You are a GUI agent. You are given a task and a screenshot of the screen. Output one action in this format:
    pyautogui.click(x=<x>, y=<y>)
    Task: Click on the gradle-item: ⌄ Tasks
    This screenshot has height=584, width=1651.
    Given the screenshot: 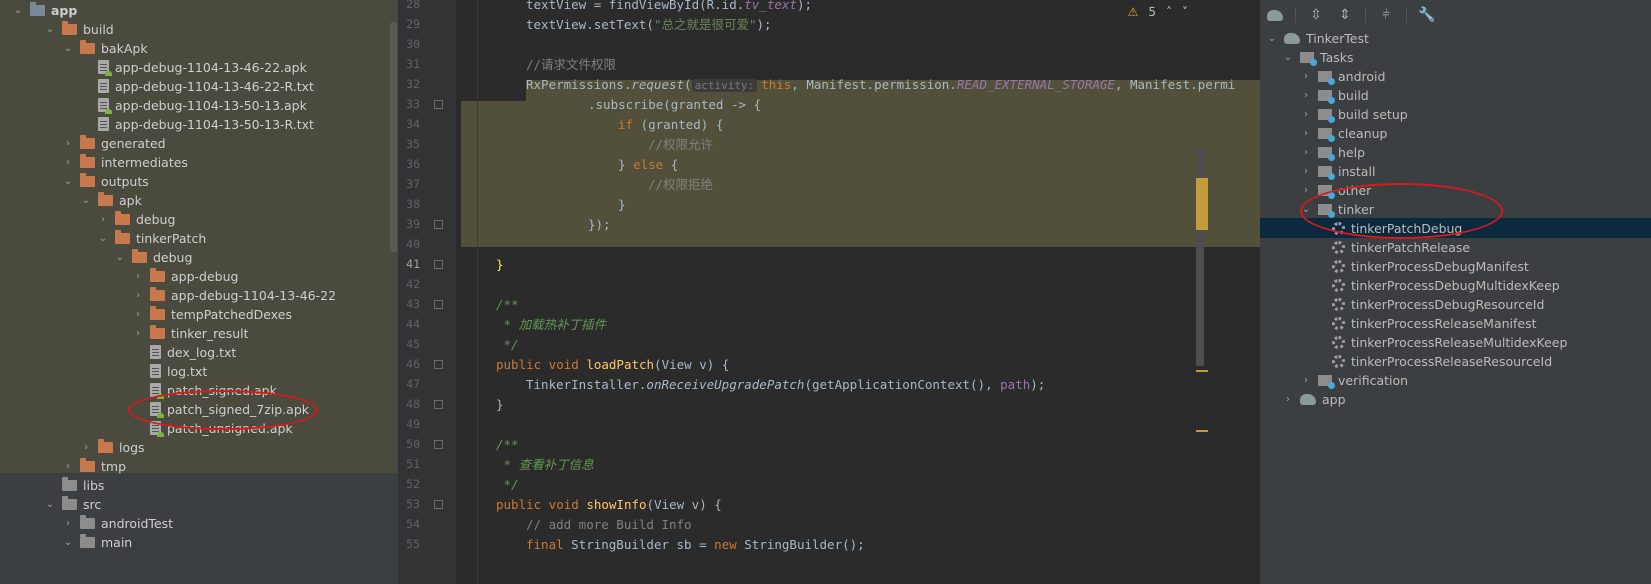 What is the action you would take?
    pyautogui.click(x=1455, y=57)
    